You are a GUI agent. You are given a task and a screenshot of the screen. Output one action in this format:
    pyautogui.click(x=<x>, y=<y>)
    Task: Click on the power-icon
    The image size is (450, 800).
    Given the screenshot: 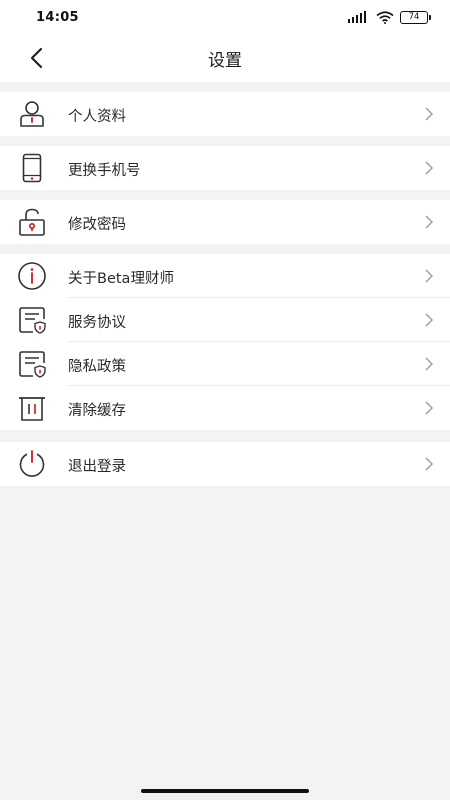 What is the action you would take?
    pyautogui.click(x=32, y=464)
    